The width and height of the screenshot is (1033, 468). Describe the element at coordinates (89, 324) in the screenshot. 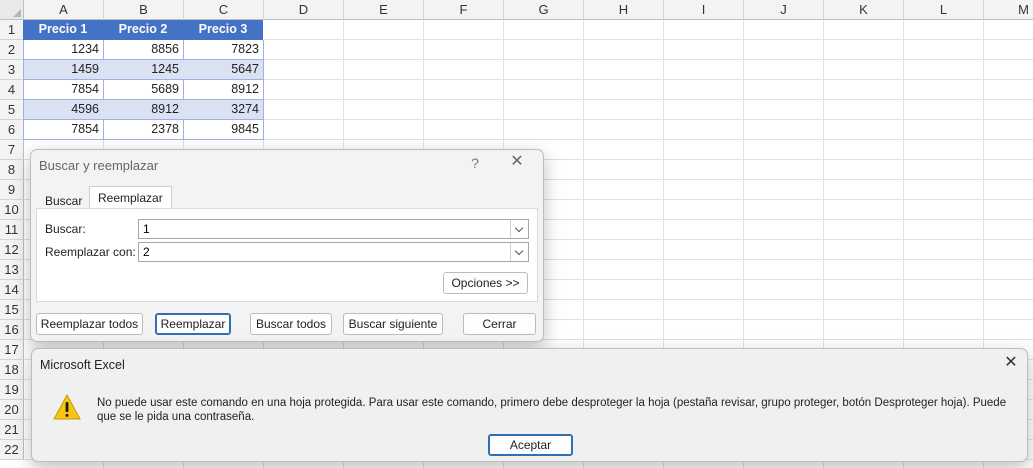

I see `replace-all-button: Reemplazar todos` at that location.